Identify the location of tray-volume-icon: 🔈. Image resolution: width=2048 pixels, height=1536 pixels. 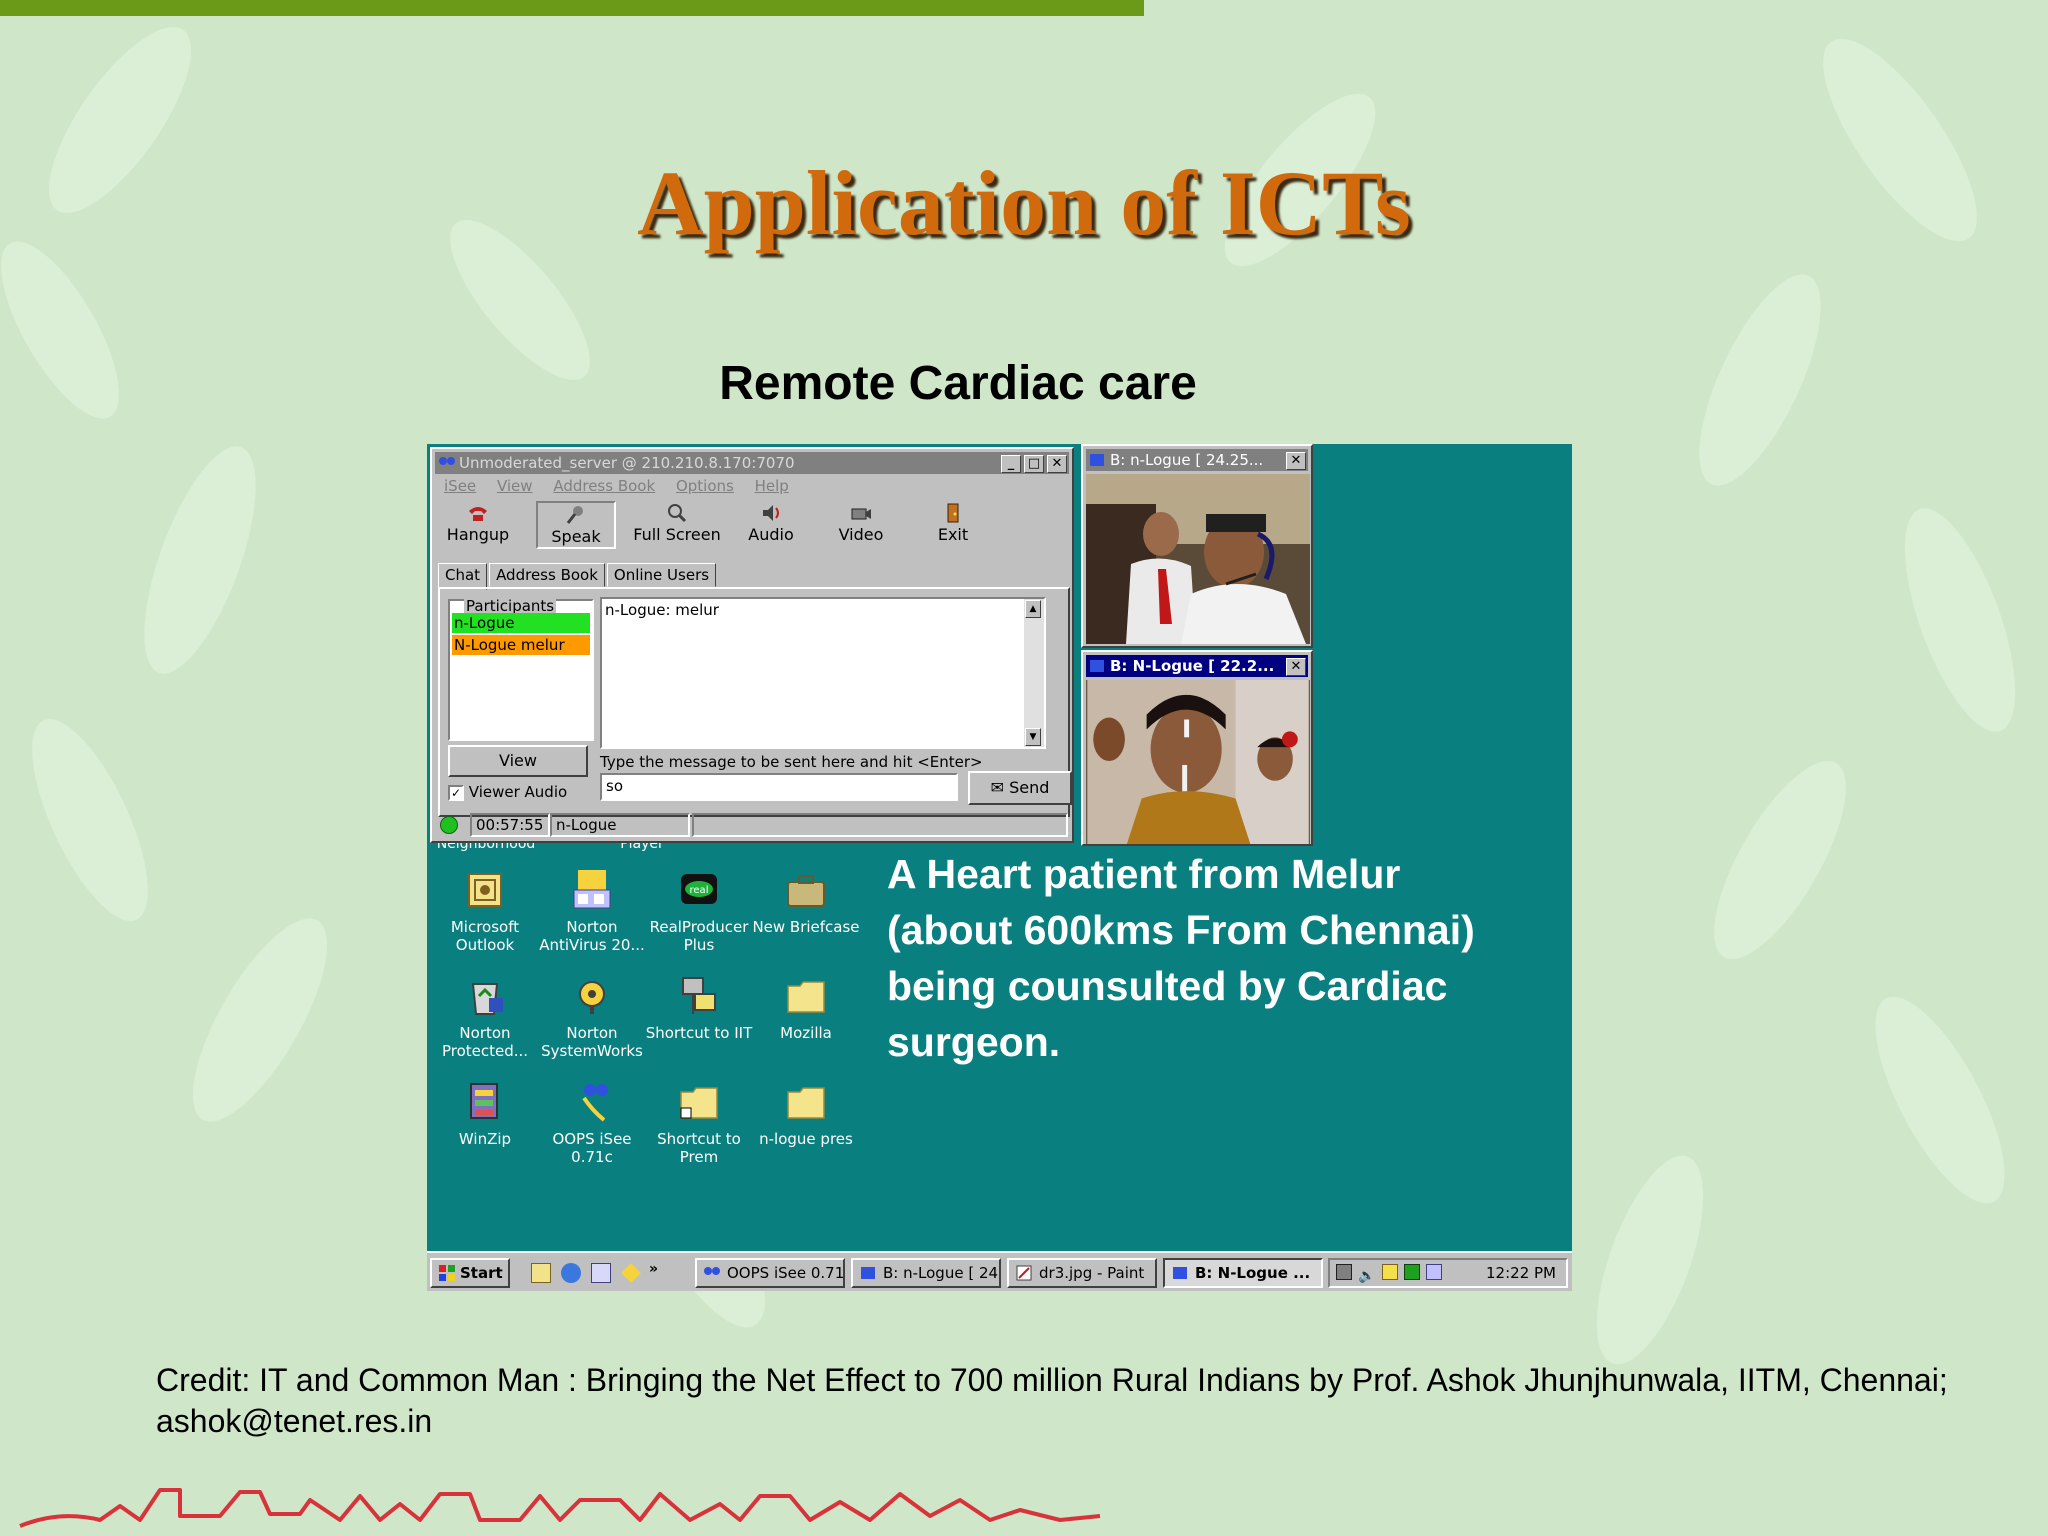
(1366, 1276).